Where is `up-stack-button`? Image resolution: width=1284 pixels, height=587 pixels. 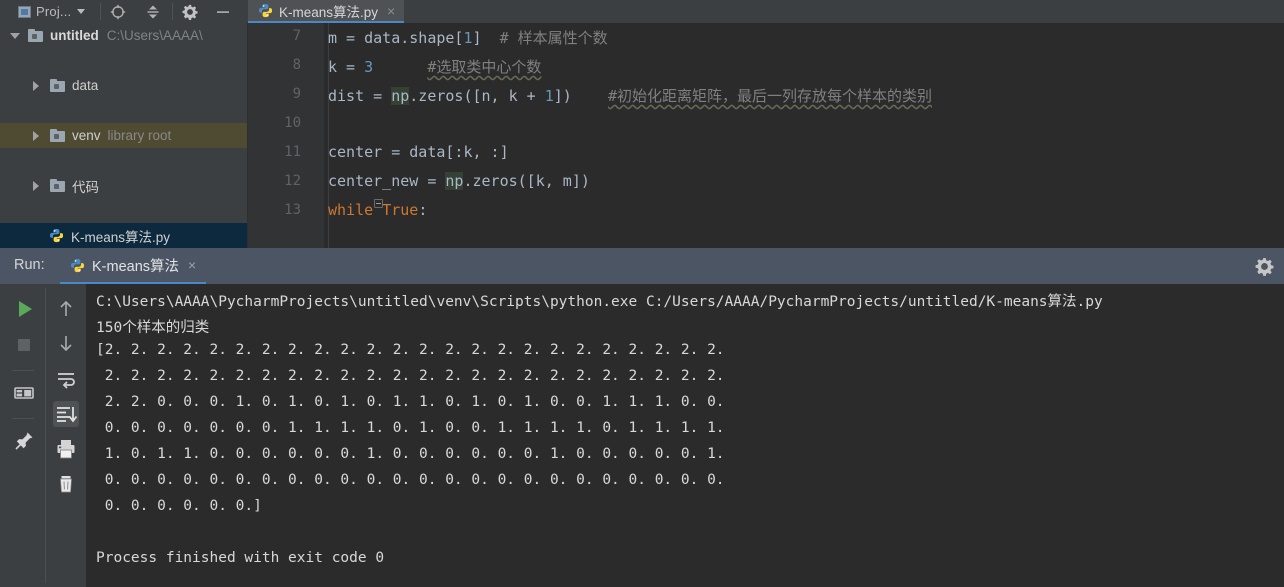 up-stack-button is located at coordinates (66, 309).